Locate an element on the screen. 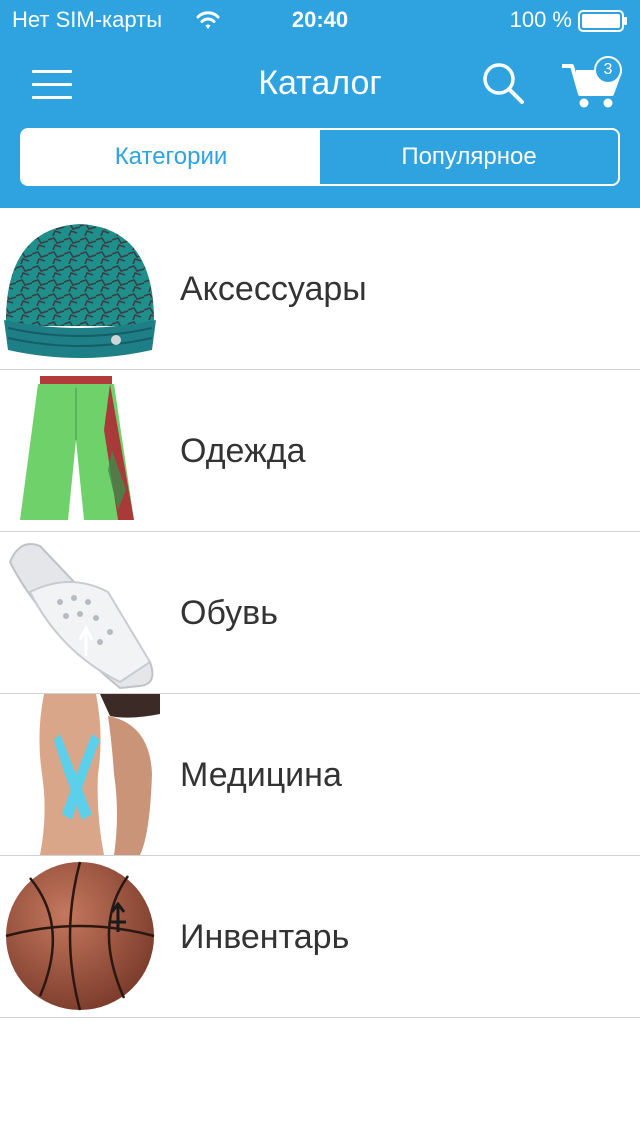  battery-icon is located at coordinates (602, 21).